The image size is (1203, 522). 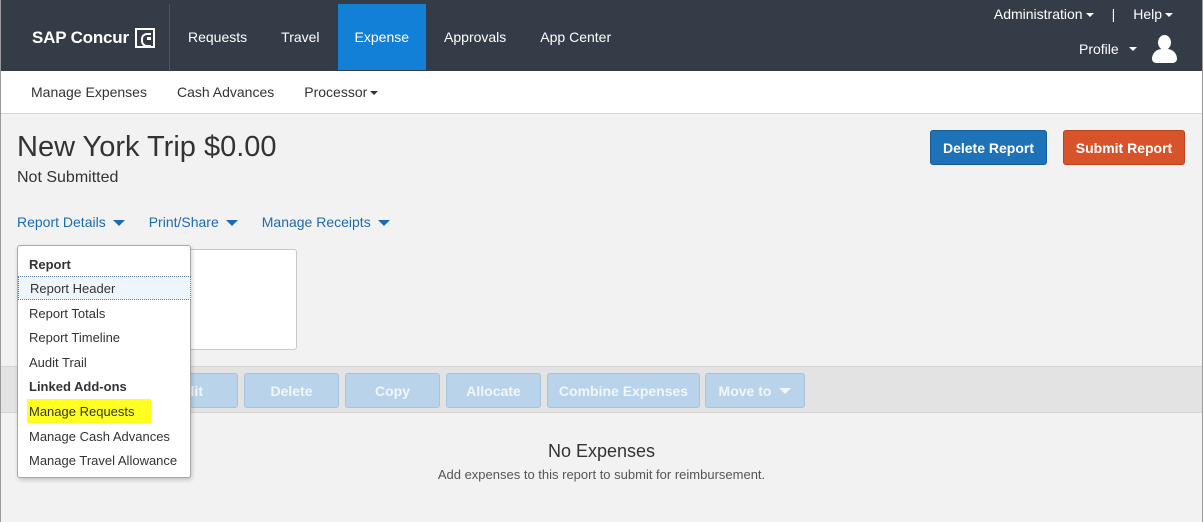 What do you see at coordinates (601, 92) in the screenshot?
I see `sub-navigation: Manage Expenses Cash Advances Processor` at bounding box center [601, 92].